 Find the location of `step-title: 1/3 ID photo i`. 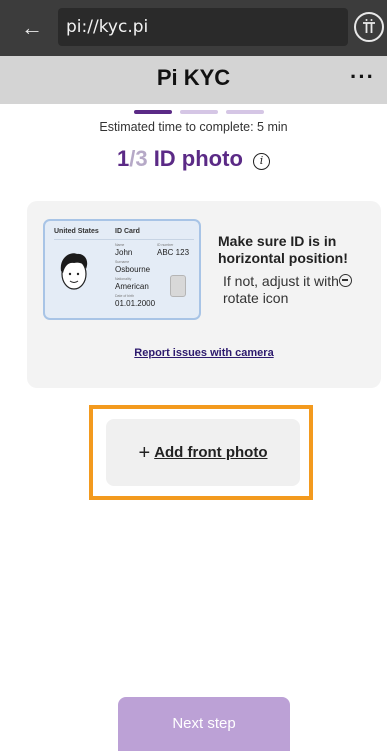

step-title: 1/3 ID photo i is located at coordinates (193, 159).